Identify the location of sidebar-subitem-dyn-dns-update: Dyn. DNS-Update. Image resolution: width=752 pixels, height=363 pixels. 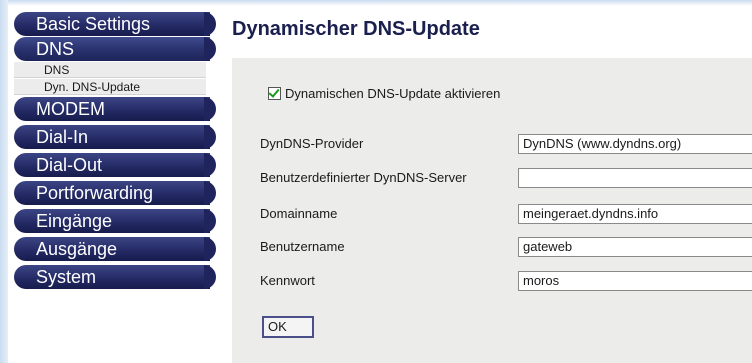
(110, 87).